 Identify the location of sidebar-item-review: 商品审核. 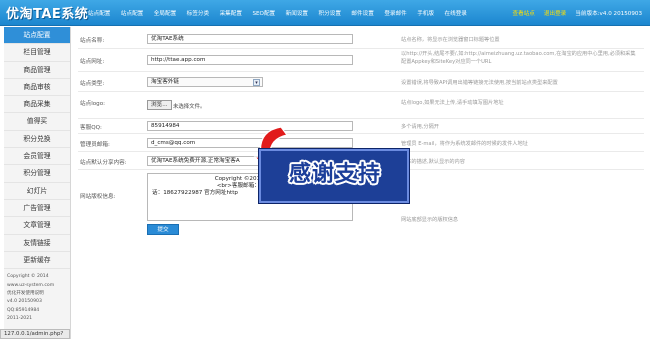
(37, 88).